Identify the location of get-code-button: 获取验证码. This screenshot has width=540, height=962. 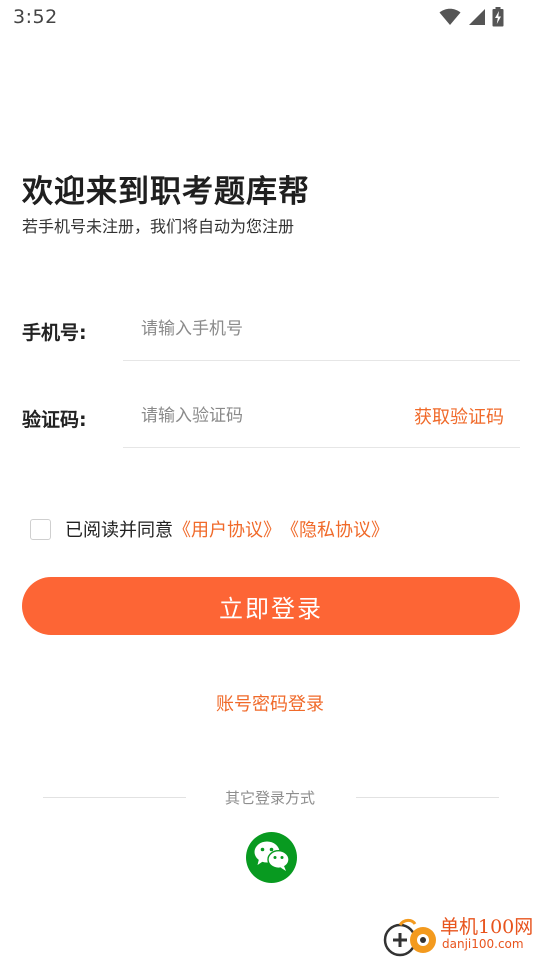
(459, 416).